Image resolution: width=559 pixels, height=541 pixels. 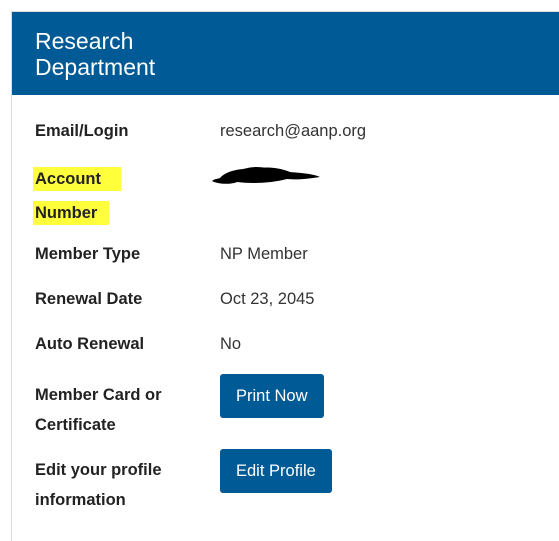 What do you see at coordinates (272, 396) in the screenshot?
I see `print-now-button: Print Now` at bounding box center [272, 396].